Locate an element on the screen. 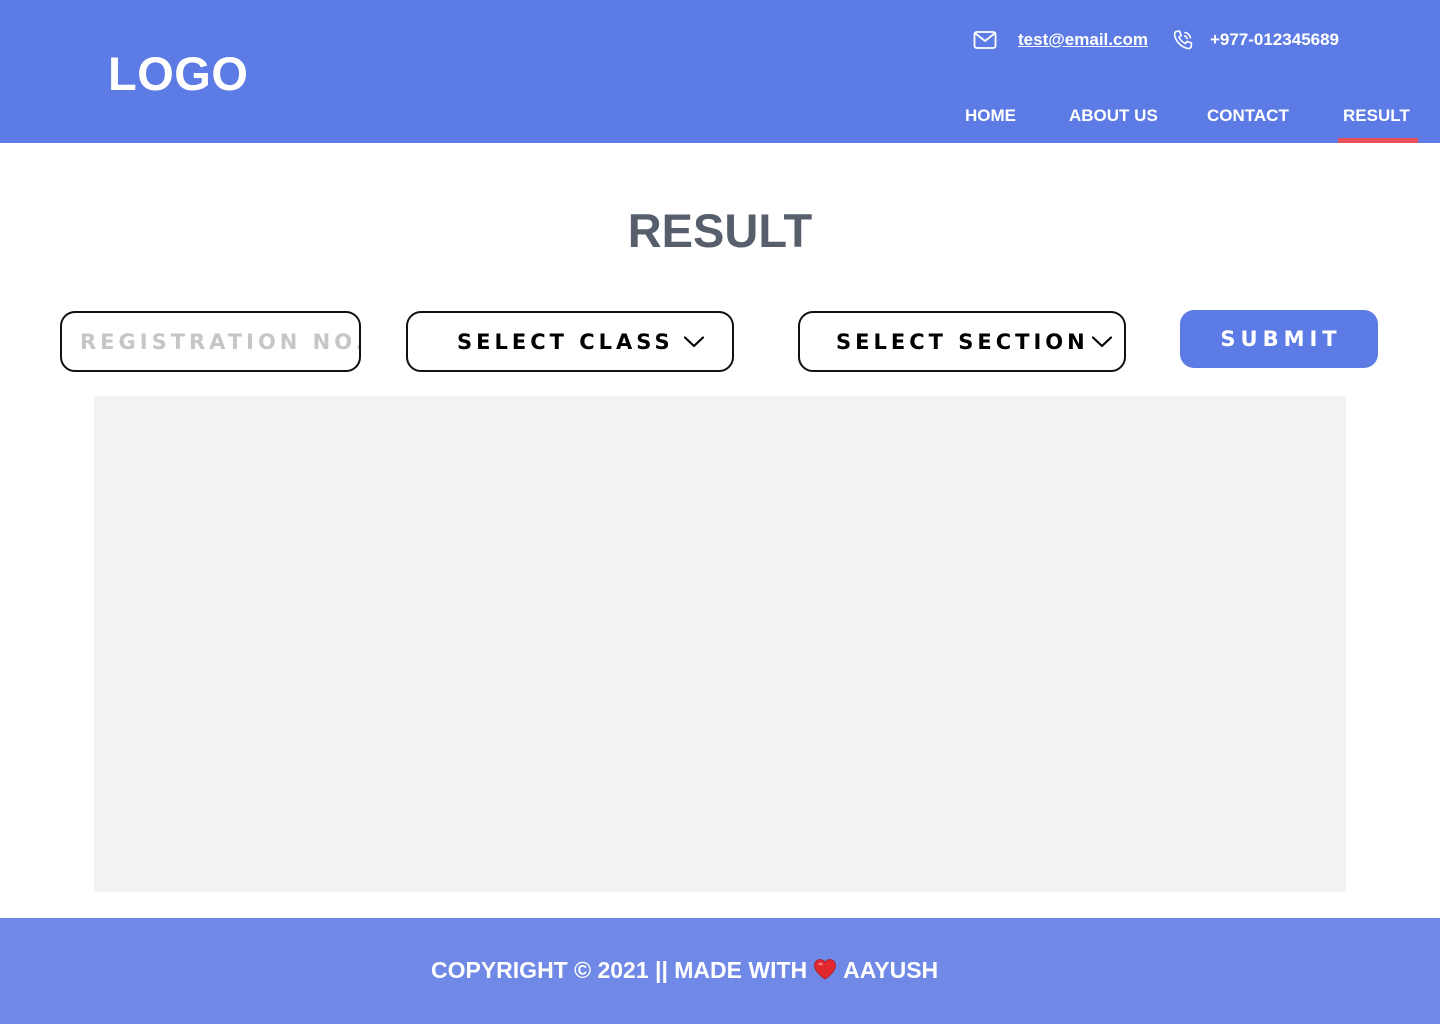 This screenshot has height=1024, width=1440. contact-bar: test@email.com +977-012345689 is located at coordinates (1155, 40).